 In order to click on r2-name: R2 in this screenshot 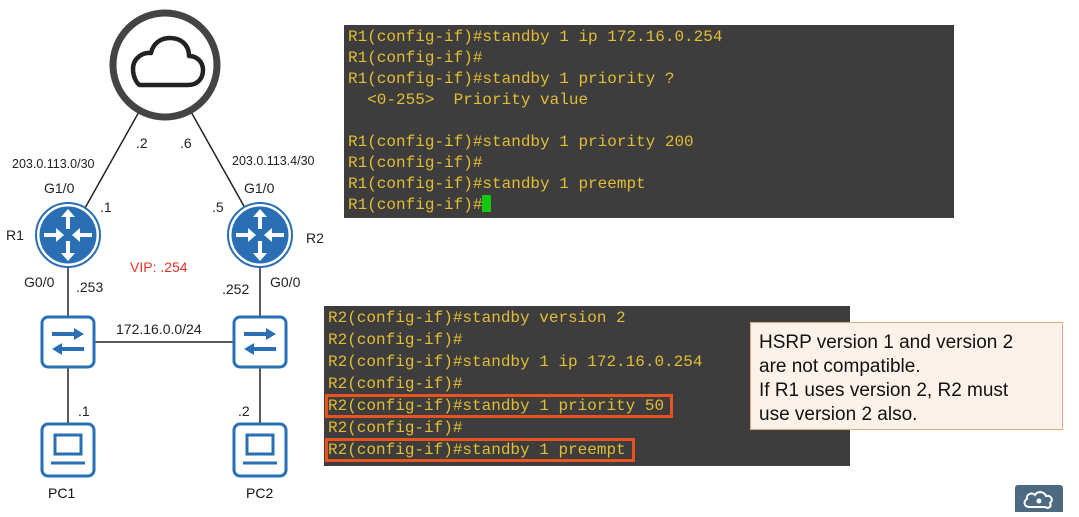, I will do `click(315, 238)`.